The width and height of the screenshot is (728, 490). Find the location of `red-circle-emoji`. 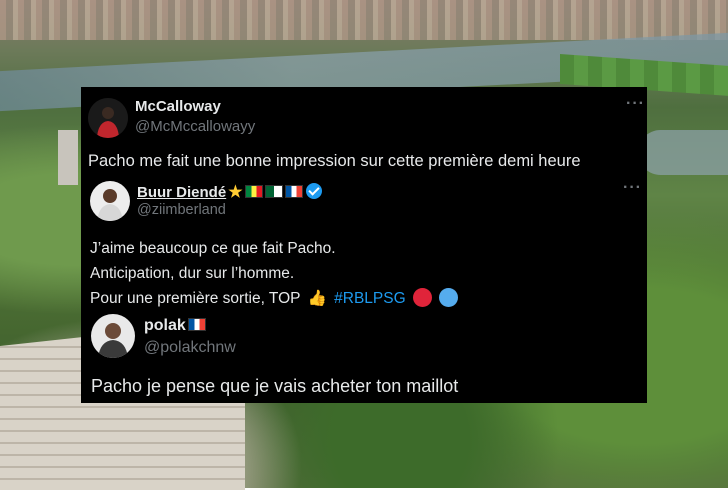

red-circle-emoji is located at coordinates (422, 297).